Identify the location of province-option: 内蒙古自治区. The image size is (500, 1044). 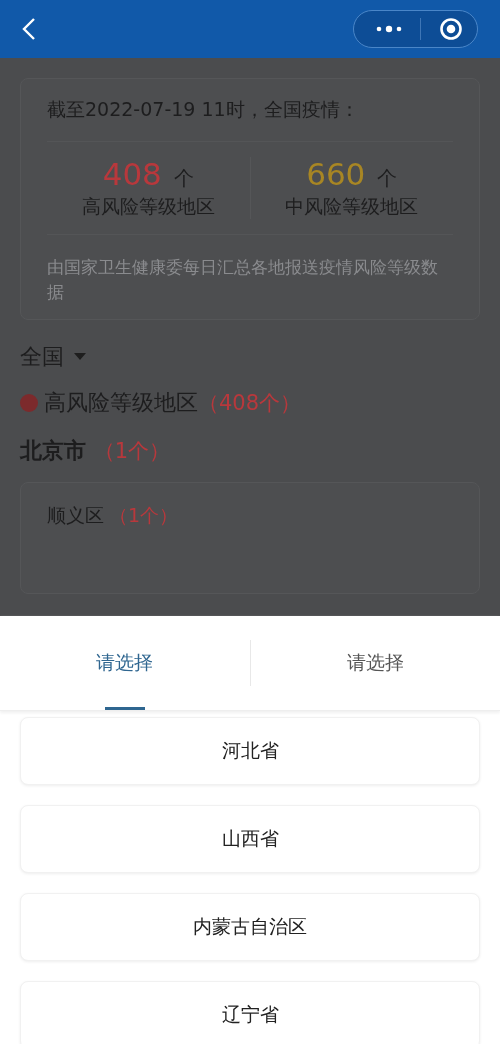
(250, 927).